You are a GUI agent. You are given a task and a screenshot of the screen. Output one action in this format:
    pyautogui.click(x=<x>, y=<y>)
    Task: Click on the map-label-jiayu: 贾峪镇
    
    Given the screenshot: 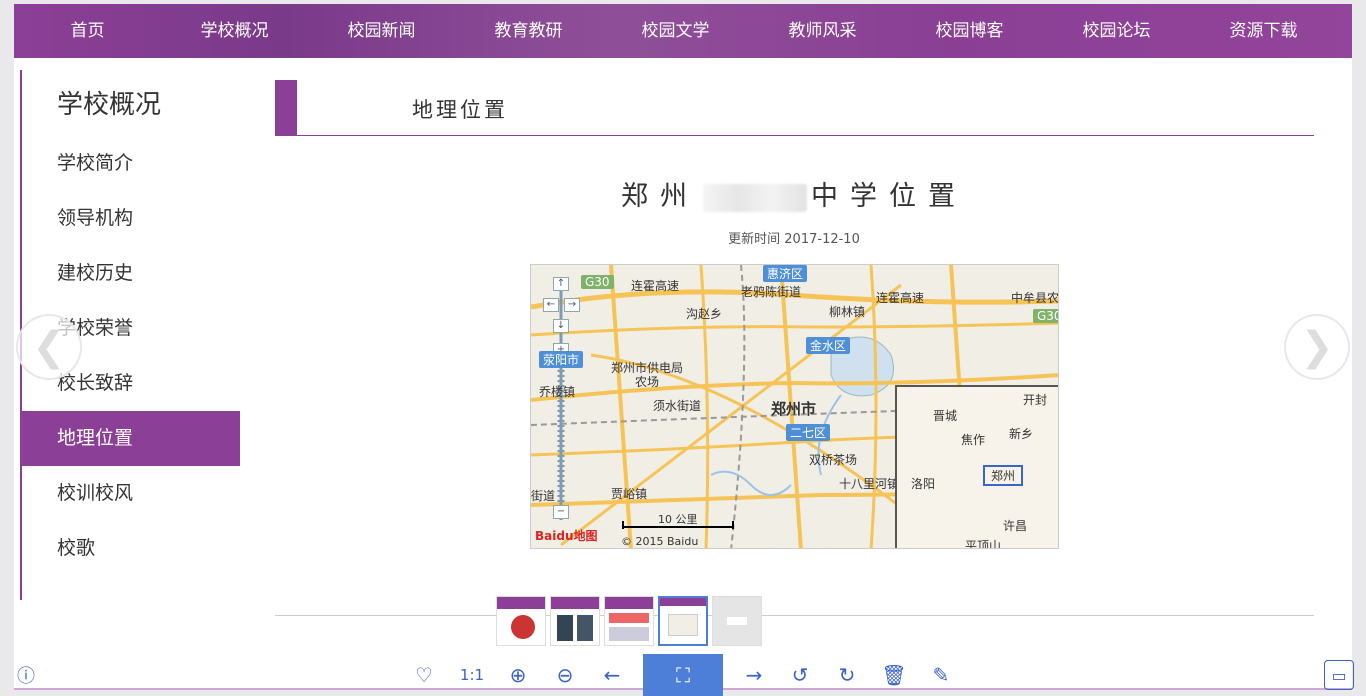 What is the action you would take?
    pyautogui.click(x=629, y=494)
    